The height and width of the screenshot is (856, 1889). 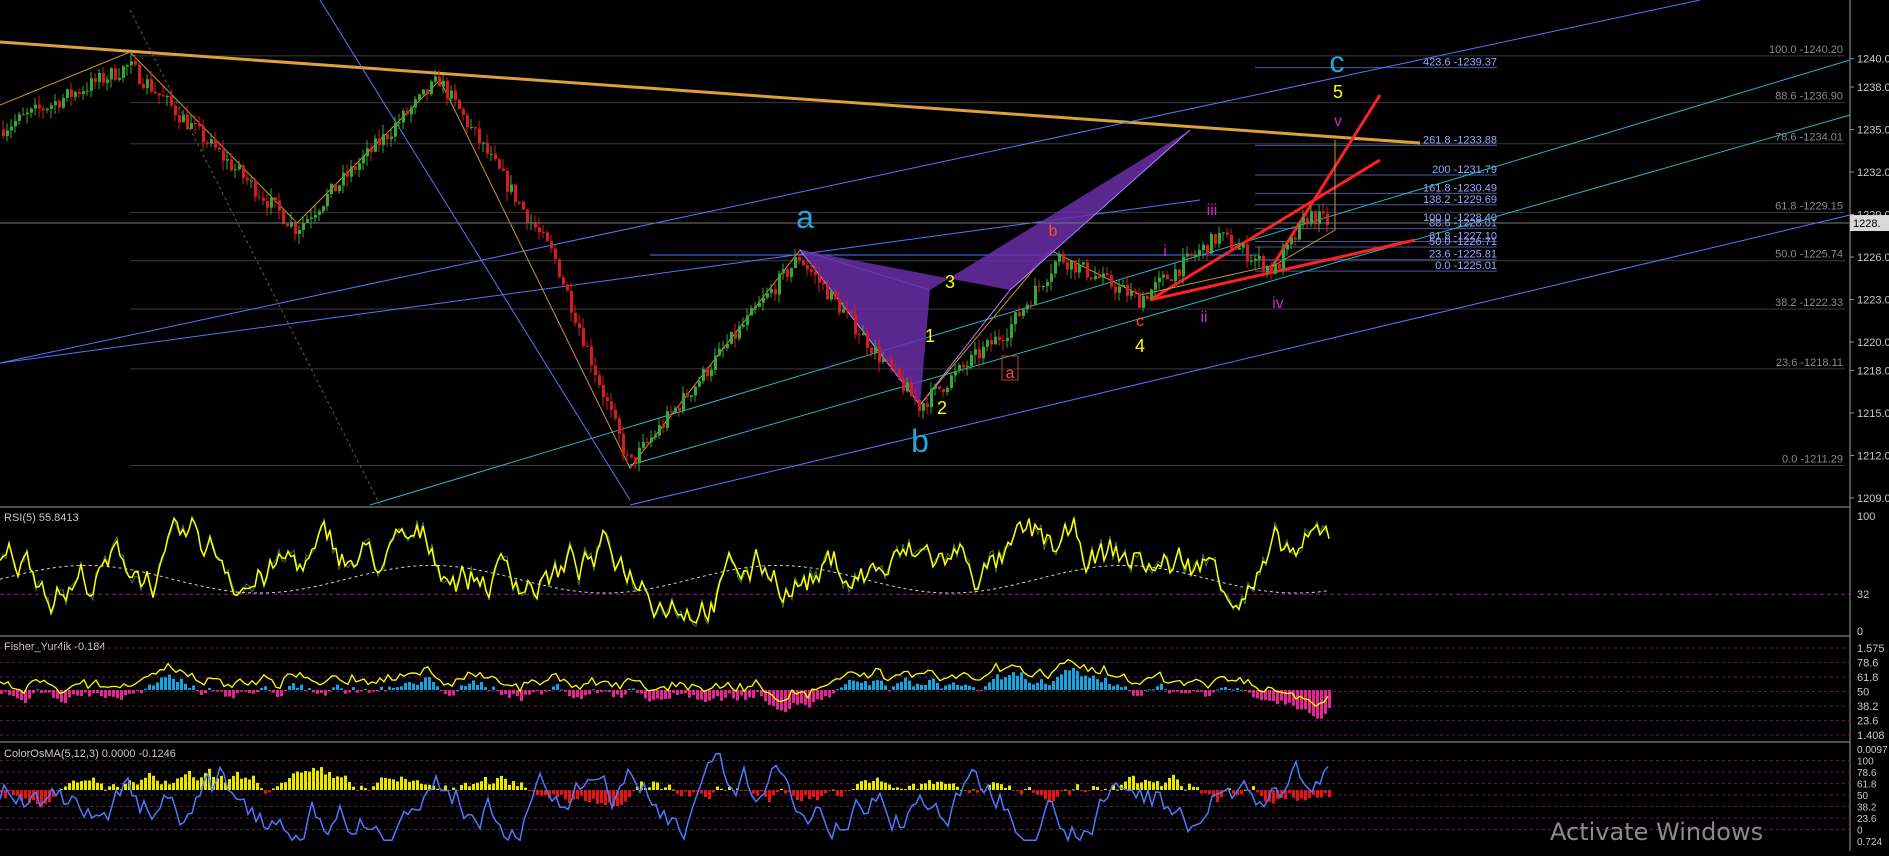 I want to click on fib-level-label: 100.0 -1240.20, so click(x=1806, y=50).